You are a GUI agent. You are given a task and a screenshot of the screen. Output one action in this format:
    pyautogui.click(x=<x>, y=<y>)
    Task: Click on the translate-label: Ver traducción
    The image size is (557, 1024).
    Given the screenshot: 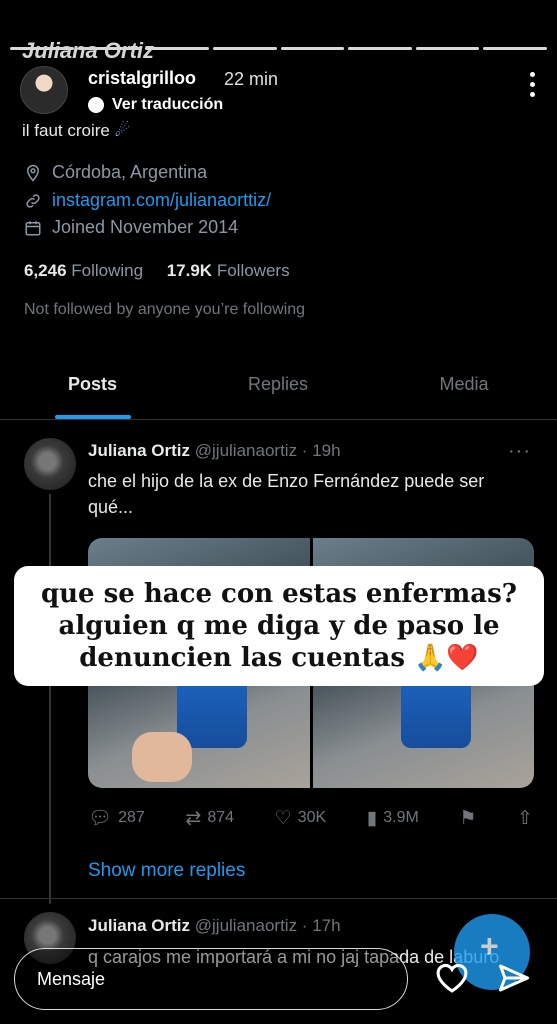 What is the action you would take?
    pyautogui.click(x=168, y=104)
    